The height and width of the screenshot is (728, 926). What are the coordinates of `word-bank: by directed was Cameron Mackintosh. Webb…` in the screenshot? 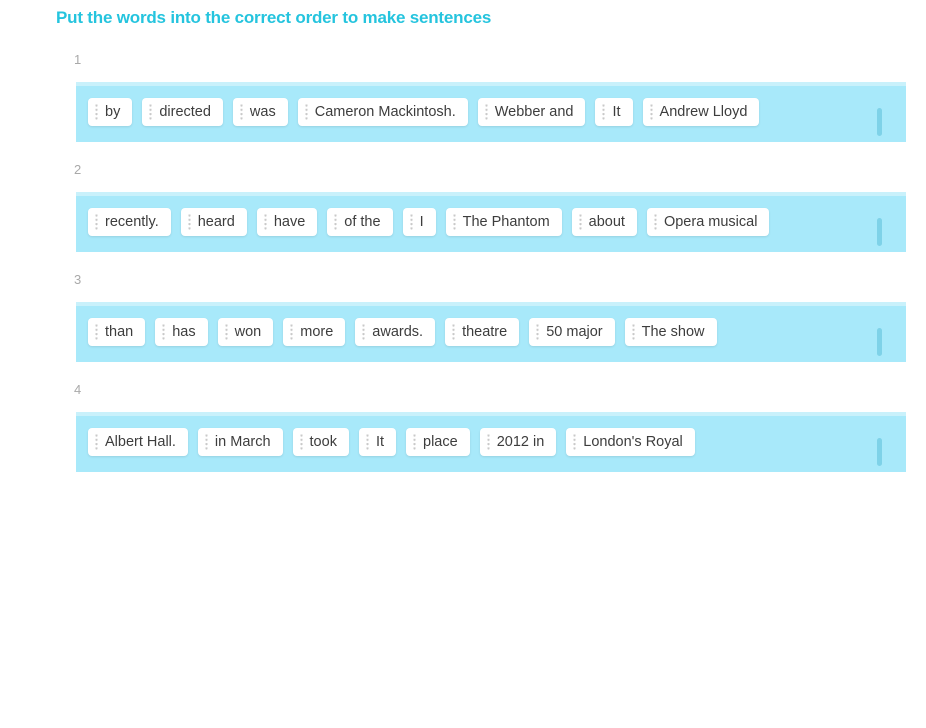 It's located at (491, 112).